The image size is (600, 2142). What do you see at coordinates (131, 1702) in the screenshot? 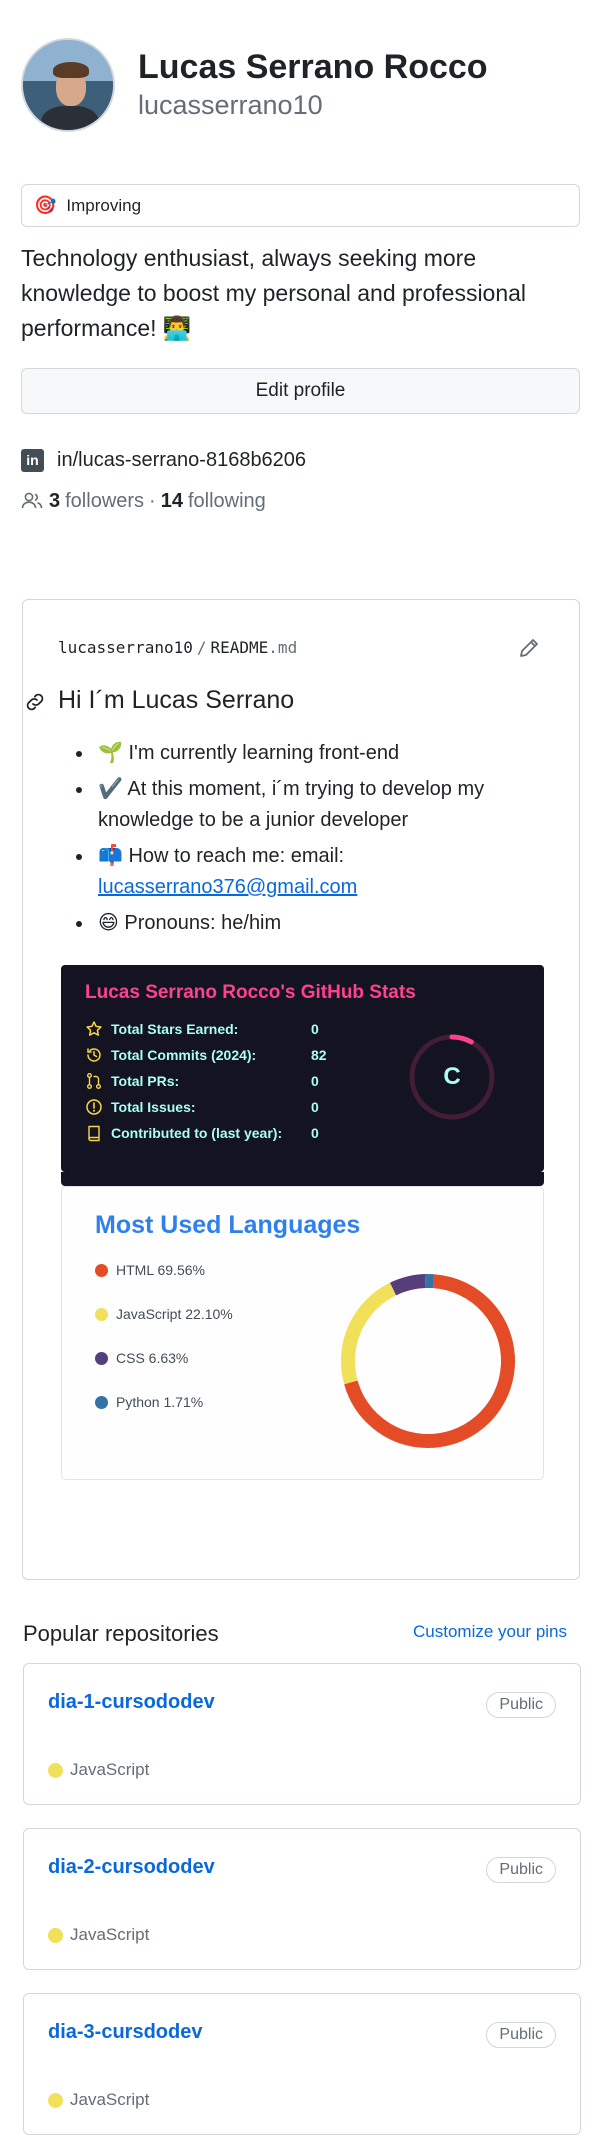
I see `repo-name-link: dia-1-cursododev` at bounding box center [131, 1702].